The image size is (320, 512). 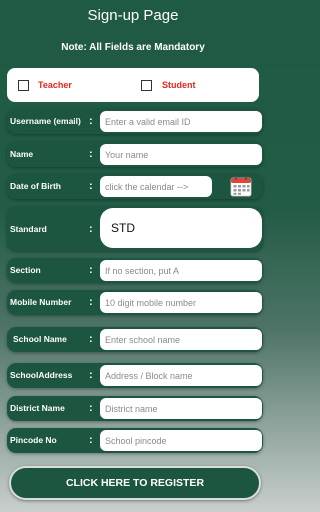 What do you see at coordinates (37, 408) in the screenshot?
I see `district-label: District Name` at bounding box center [37, 408].